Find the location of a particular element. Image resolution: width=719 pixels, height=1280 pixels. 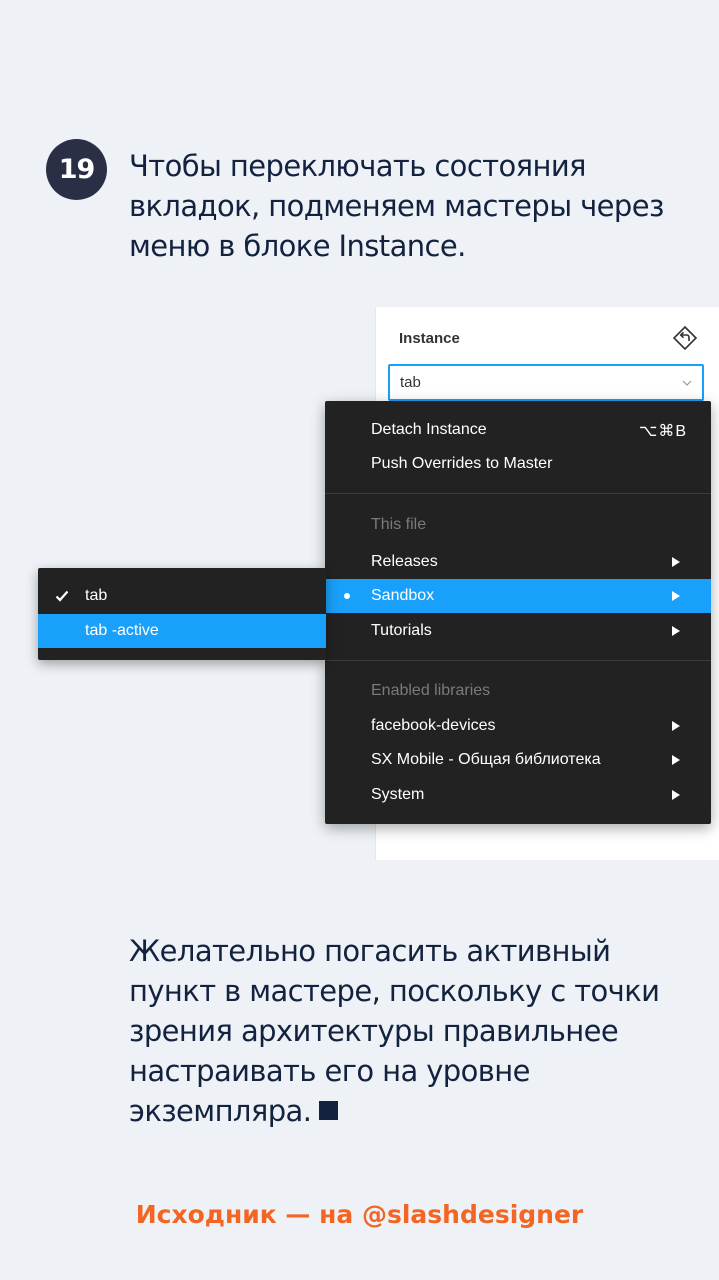

source-credit: Исходник — на @slashdesigner is located at coordinates (359, 1214).